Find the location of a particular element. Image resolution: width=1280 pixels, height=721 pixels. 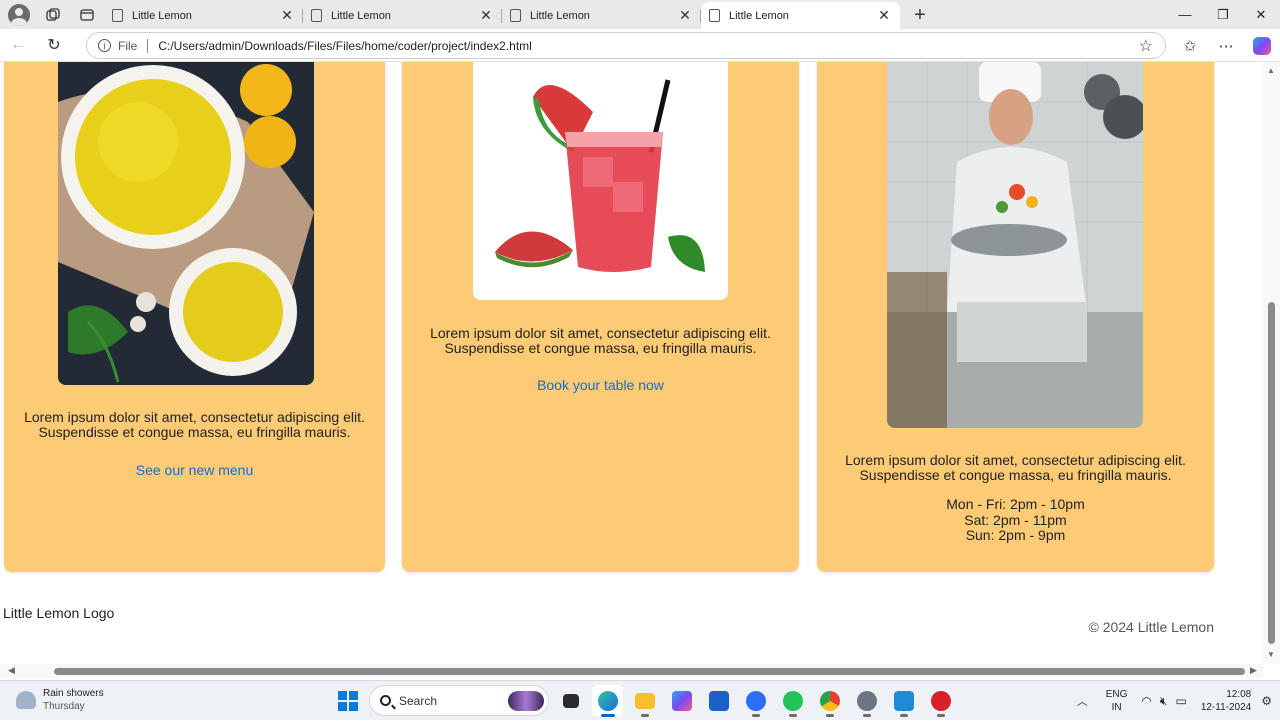

drink-image is located at coordinates (600, 181).